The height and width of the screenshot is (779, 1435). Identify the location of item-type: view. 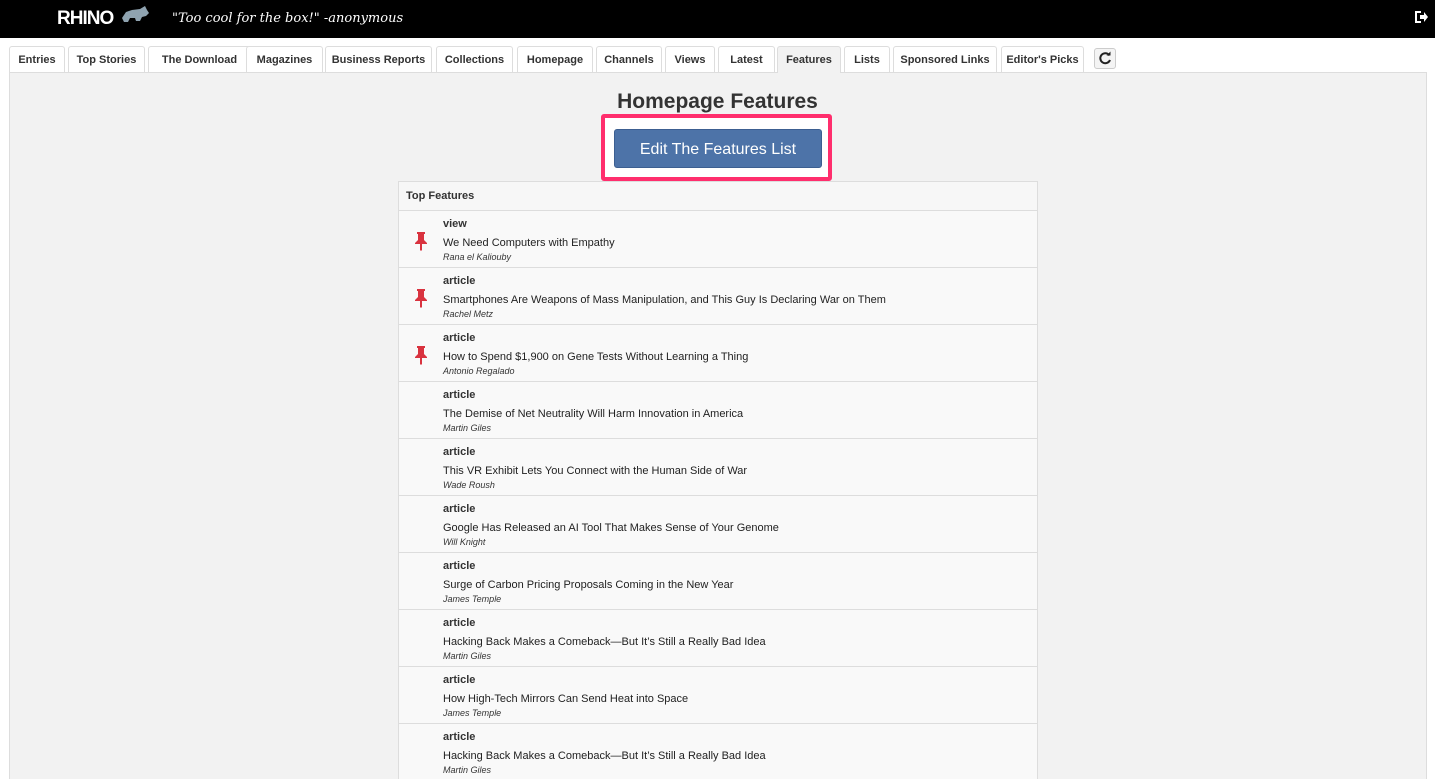
(455, 224).